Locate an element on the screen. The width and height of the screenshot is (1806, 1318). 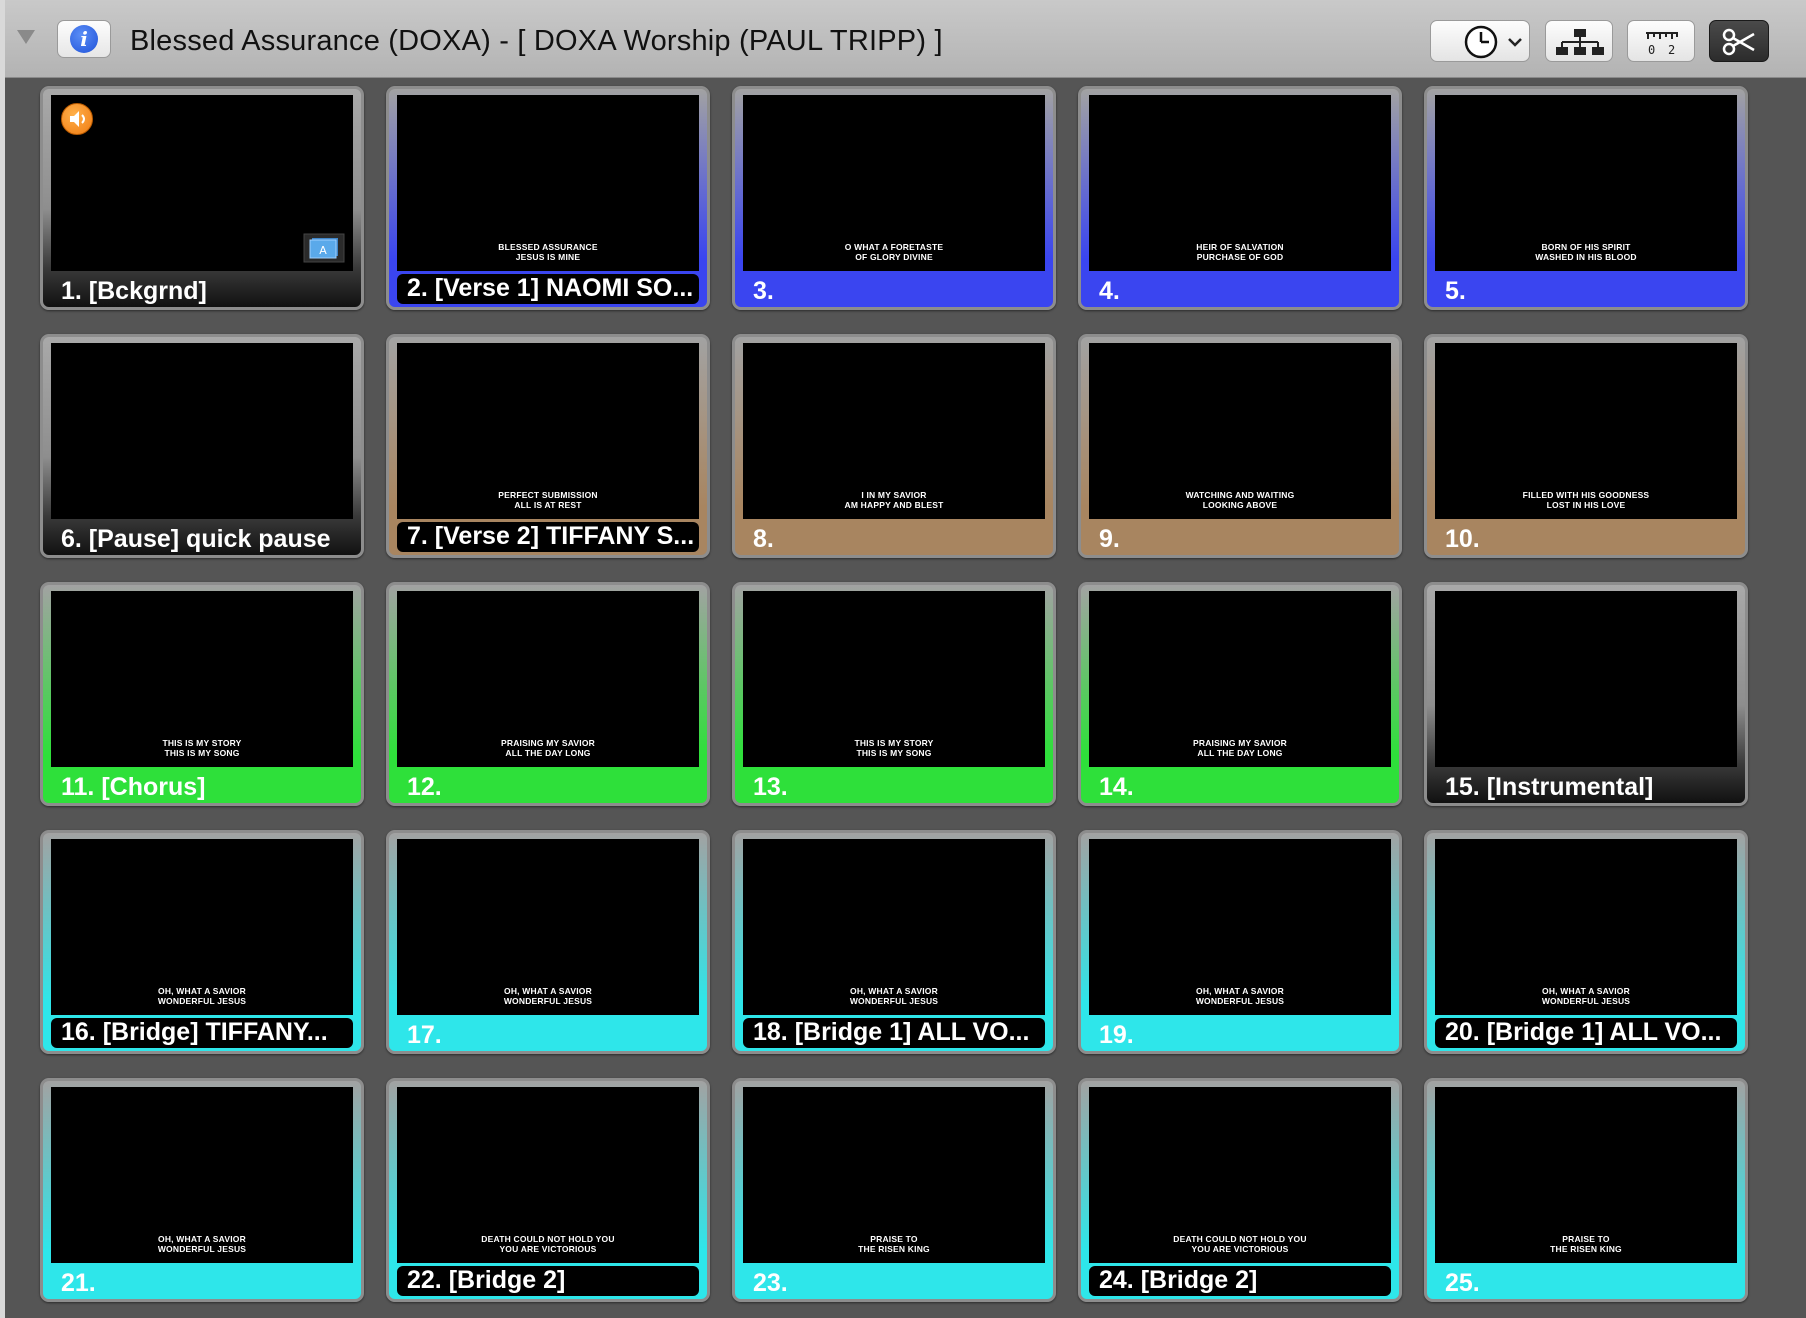
slide-thumbnail: THIS IS MY STORY THIS IS MY SONG 13. is located at coordinates (894, 694).